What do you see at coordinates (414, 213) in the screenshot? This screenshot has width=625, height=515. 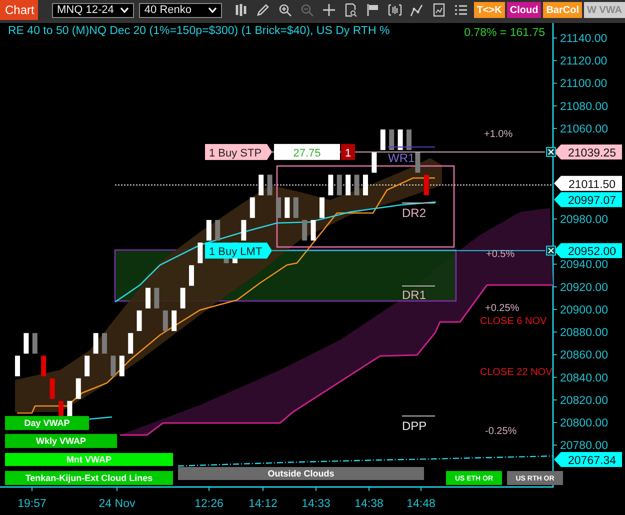 I see `level-label: DR2` at bounding box center [414, 213].